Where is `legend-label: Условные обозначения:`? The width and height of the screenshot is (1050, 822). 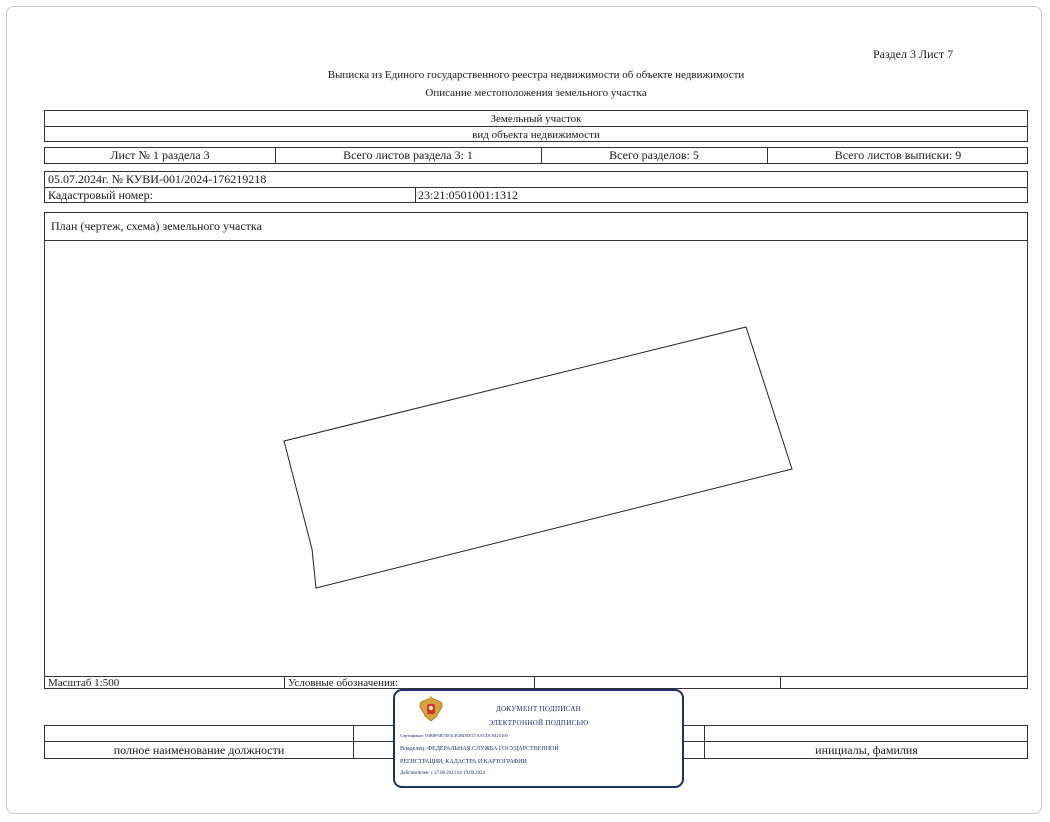 legend-label: Условные обозначения: is located at coordinates (343, 682).